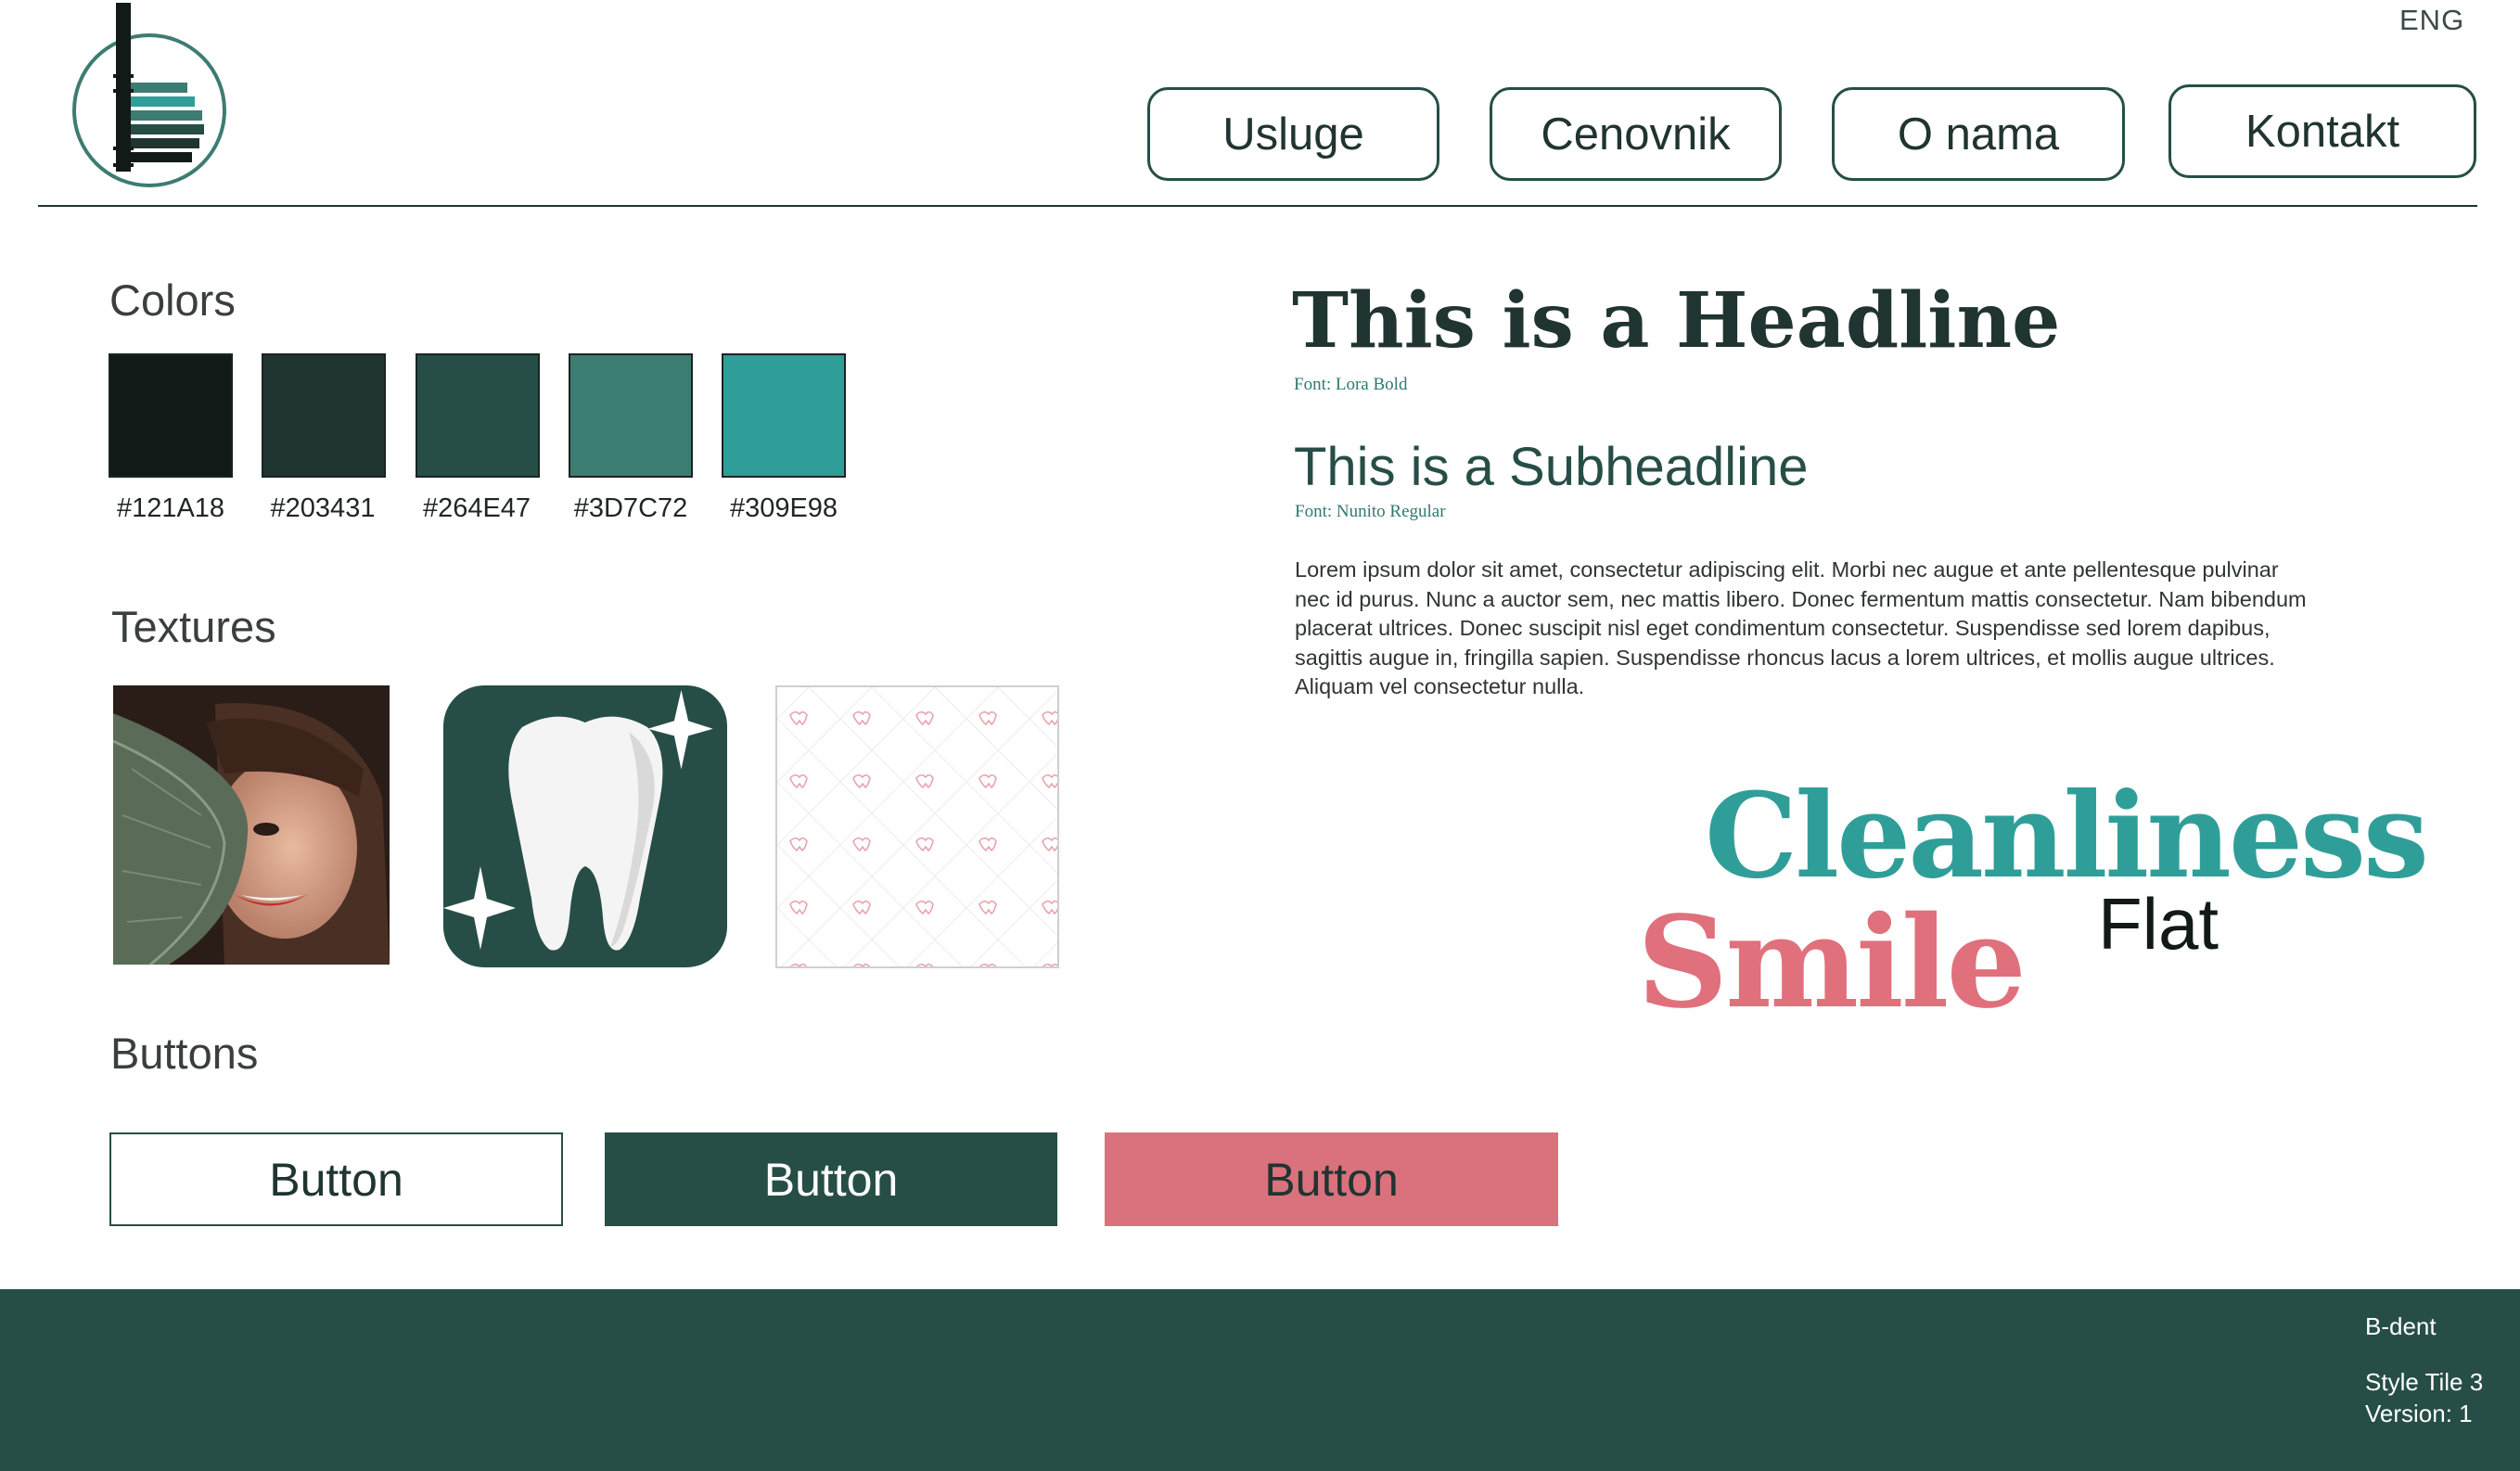 The width and height of the screenshot is (2520, 1471). What do you see at coordinates (2322, 131) in the screenshot?
I see `nav-kontakt-button: Kontakt` at bounding box center [2322, 131].